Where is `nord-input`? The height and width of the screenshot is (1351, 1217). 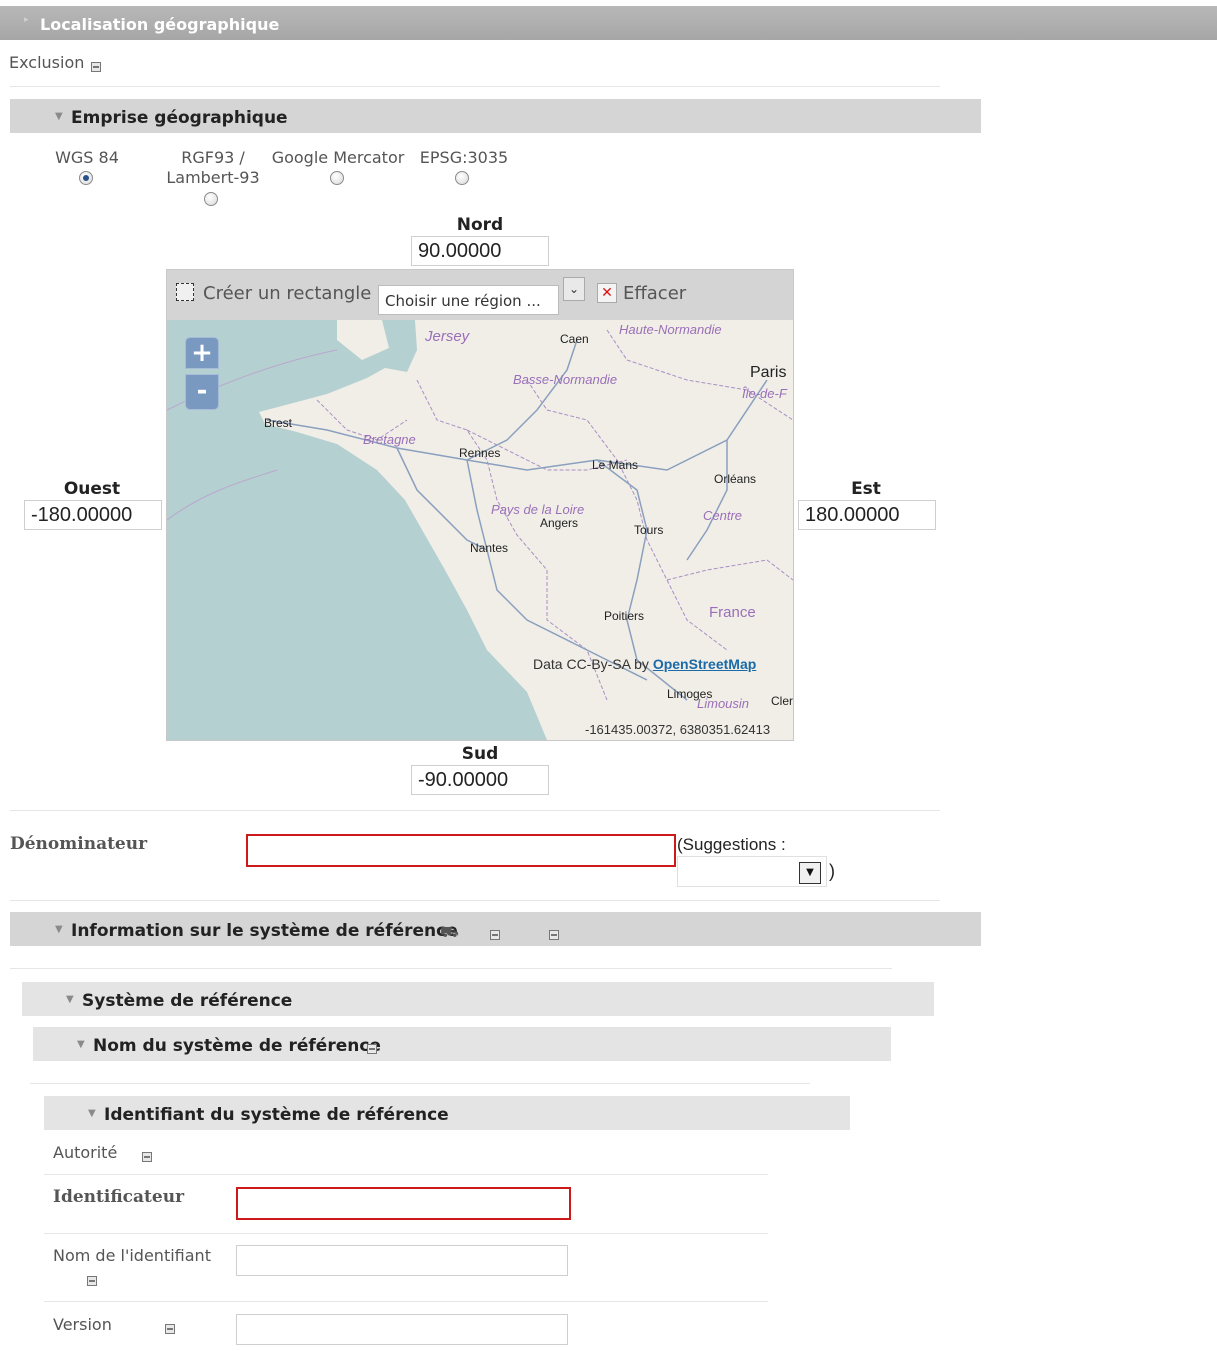
nord-input is located at coordinates (480, 251).